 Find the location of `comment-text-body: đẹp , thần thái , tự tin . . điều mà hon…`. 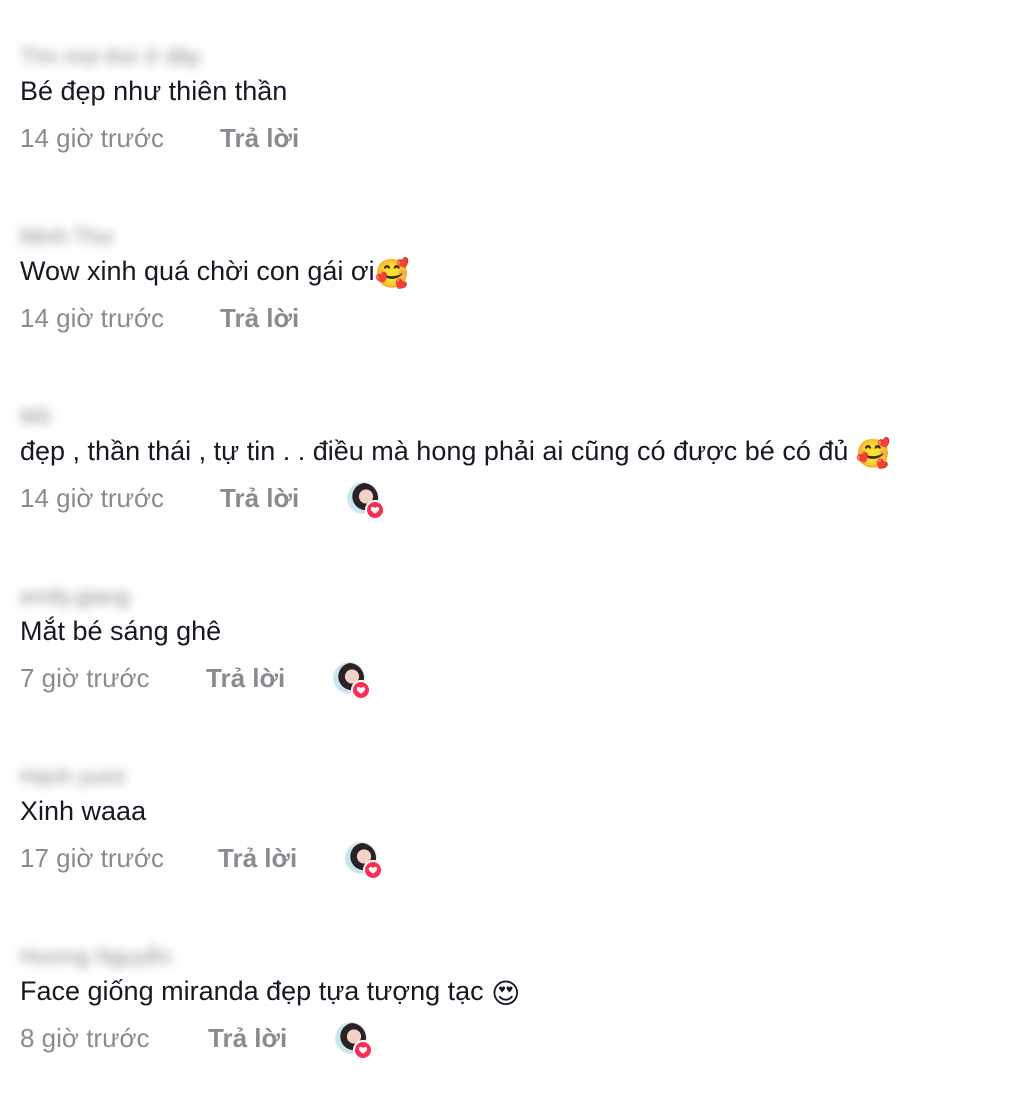

comment-text-body: đẹp , thần thái , tự tin . . điều mà hon… is located at coordinates (438, 451).